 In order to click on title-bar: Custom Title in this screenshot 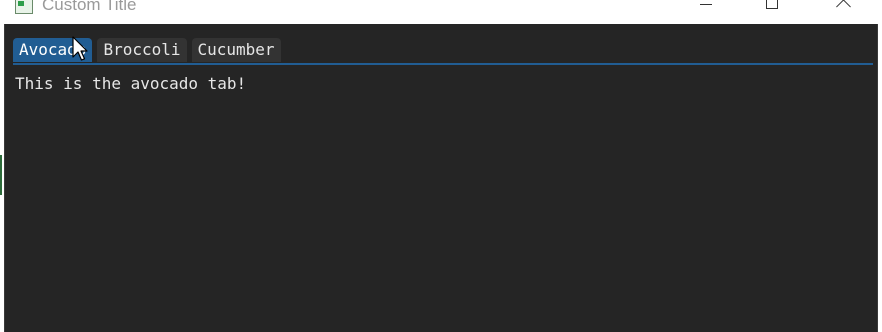, I will do `click(441, 12)`.